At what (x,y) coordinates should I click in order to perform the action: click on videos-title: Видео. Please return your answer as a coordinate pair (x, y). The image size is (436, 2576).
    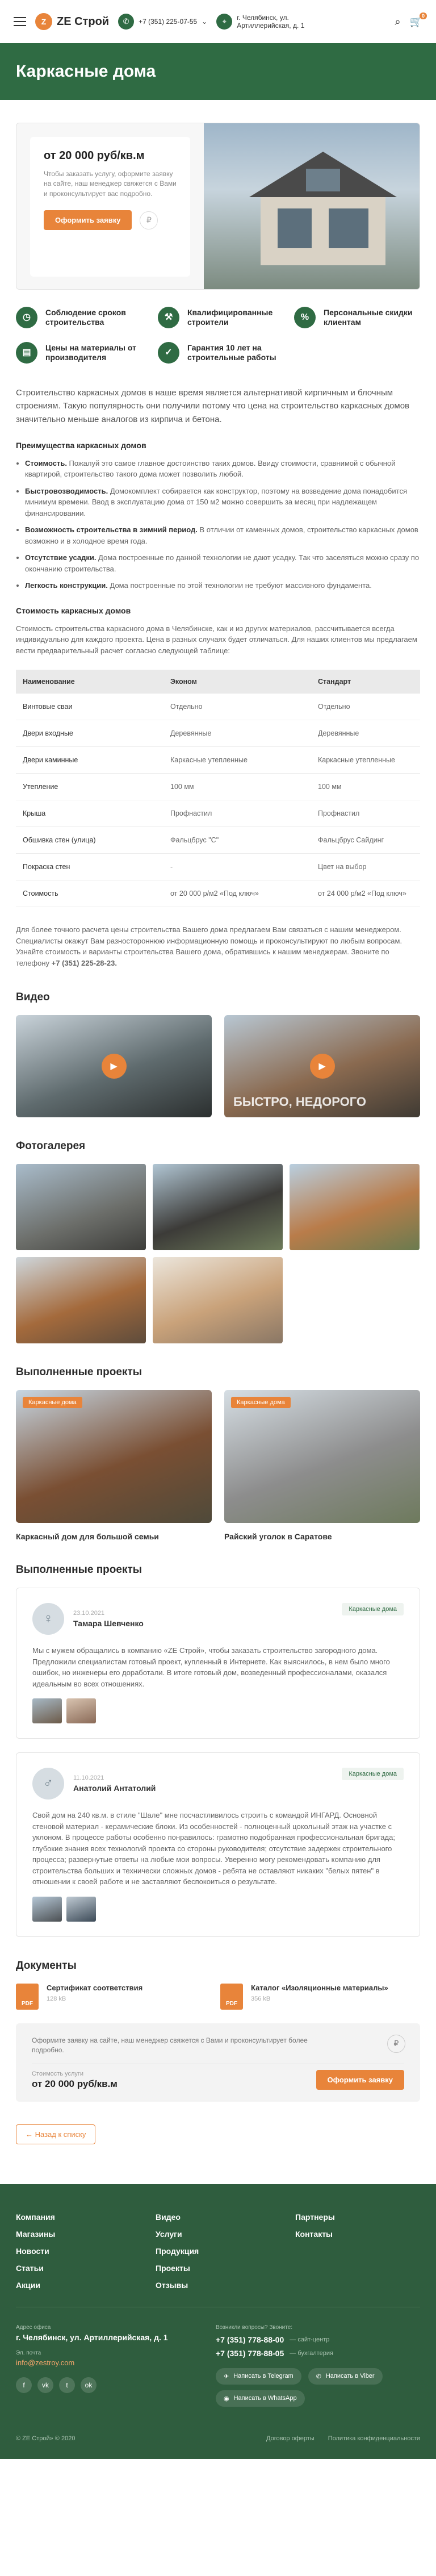
    Looking at the image, I should click on (33, 998).